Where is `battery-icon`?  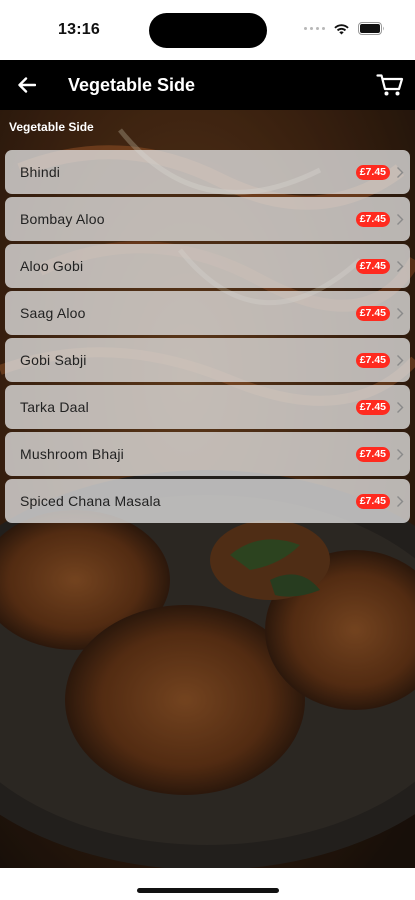 battery-icon is located at coordinates (371, 28).